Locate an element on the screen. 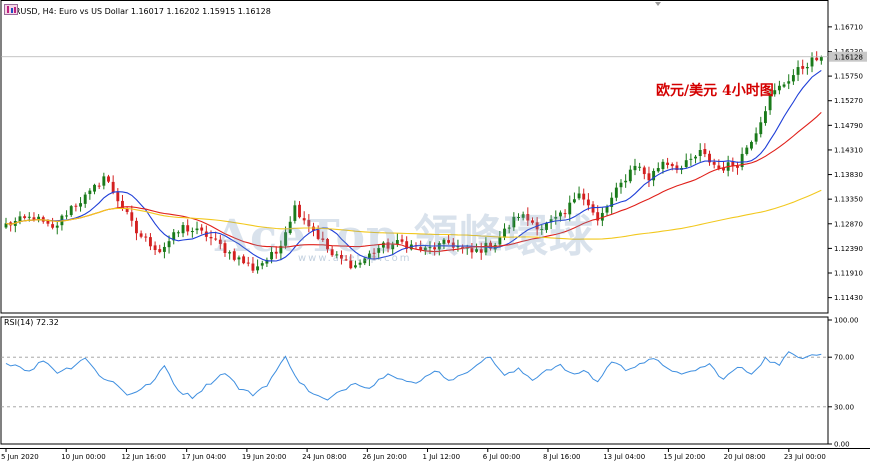 The height and width of the screenshot is (465, 870). rsi-y-tick-label: 100.00 is located at coordinates (846, 321).